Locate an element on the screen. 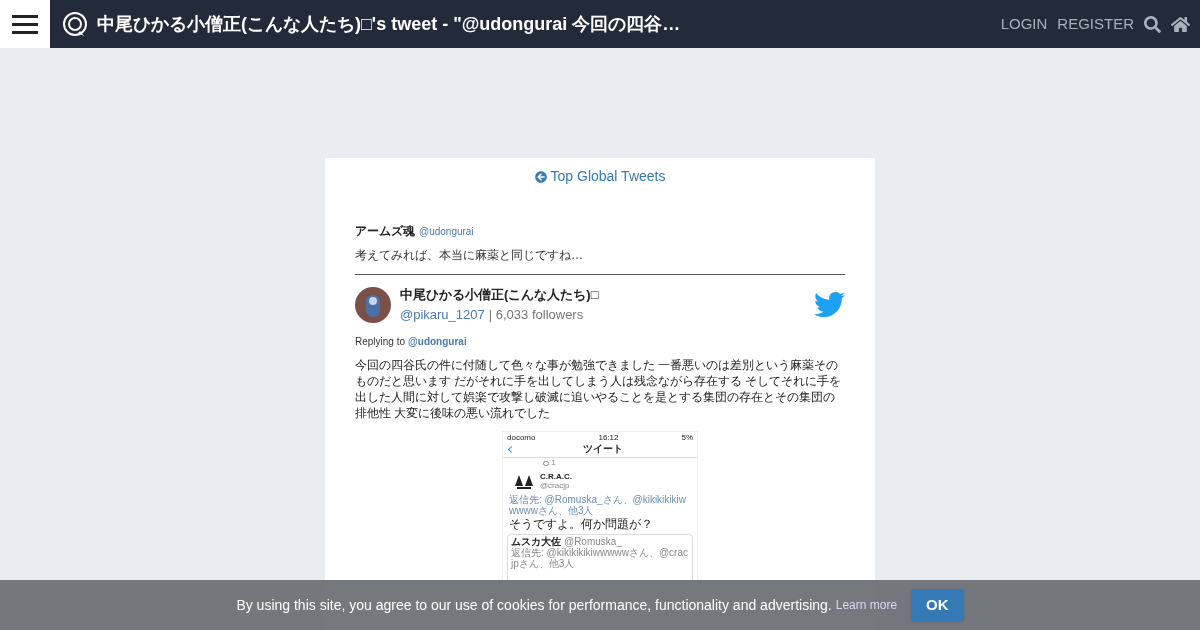 This screenshot has height=630, width=1200. reply-count: 1 is located at coordinates (553, 463).